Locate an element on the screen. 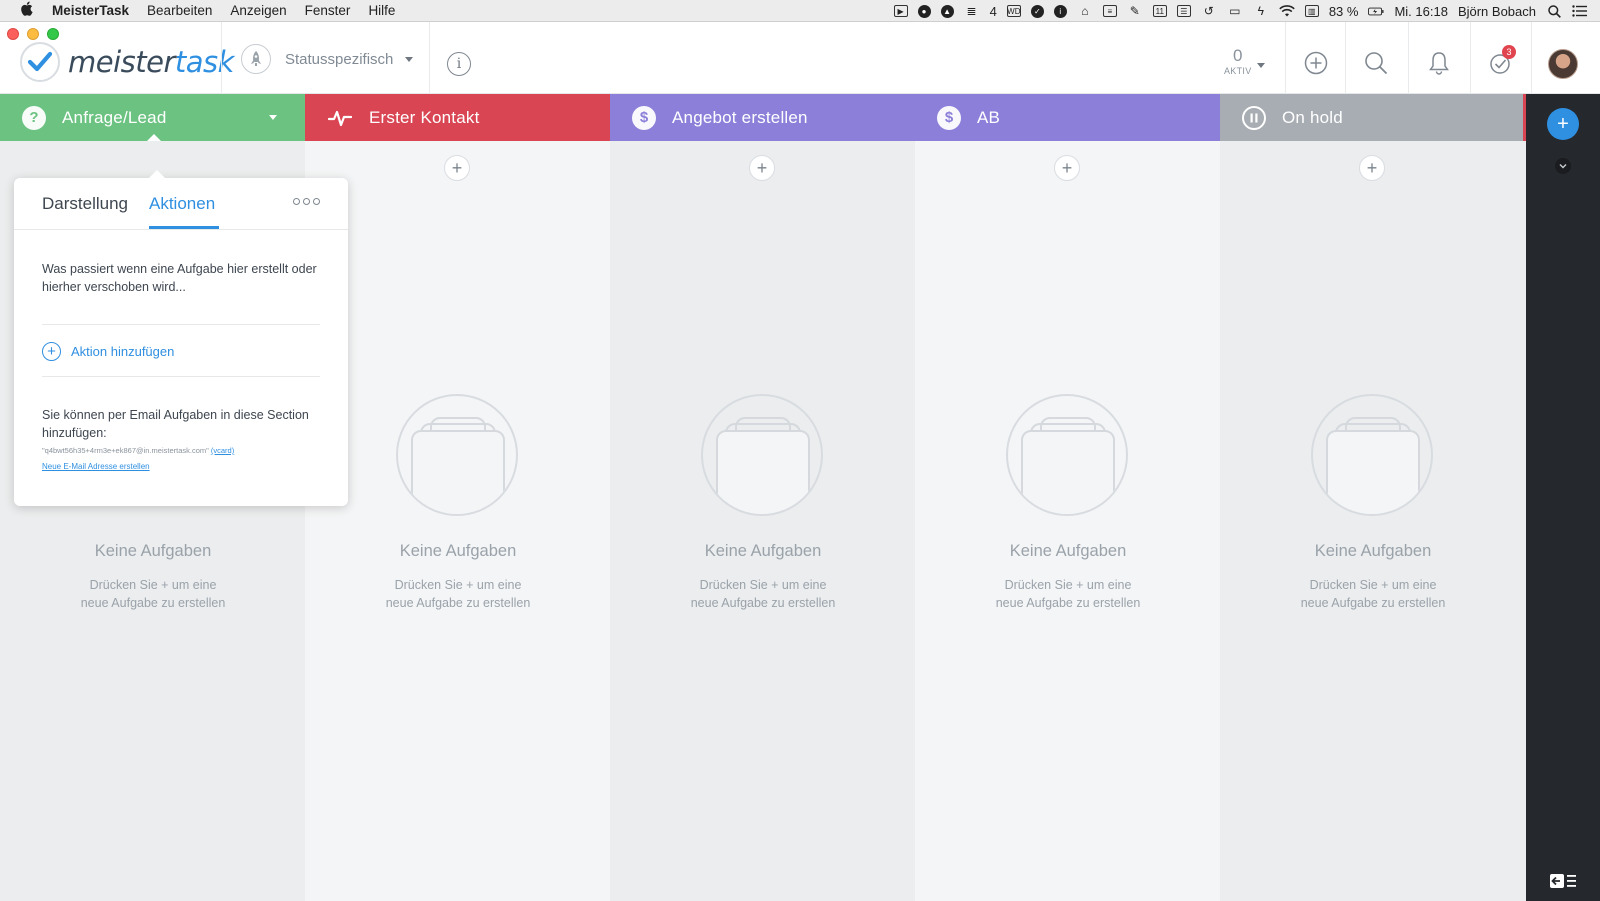 The width and height of the screenshot is (1600, 901). time-machine-tray-icon: ↺ is located at coordinates (1209, 11).